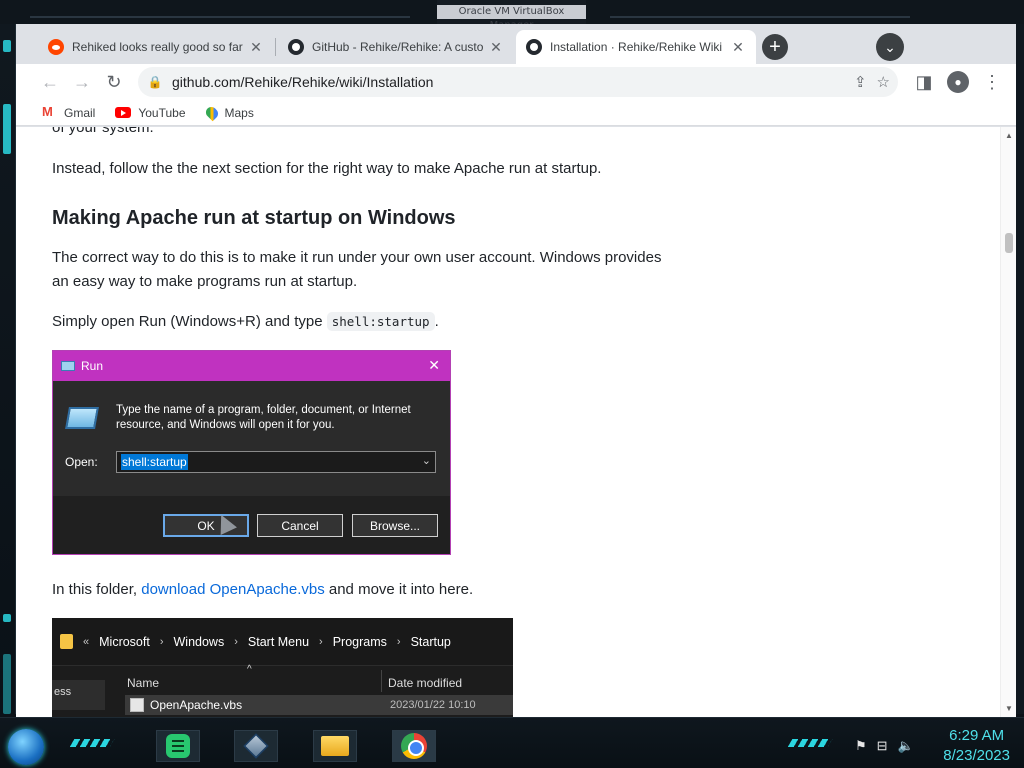  Describe the element at coordinates (26, 747) in the screenshot. I see `start-button` at that location.